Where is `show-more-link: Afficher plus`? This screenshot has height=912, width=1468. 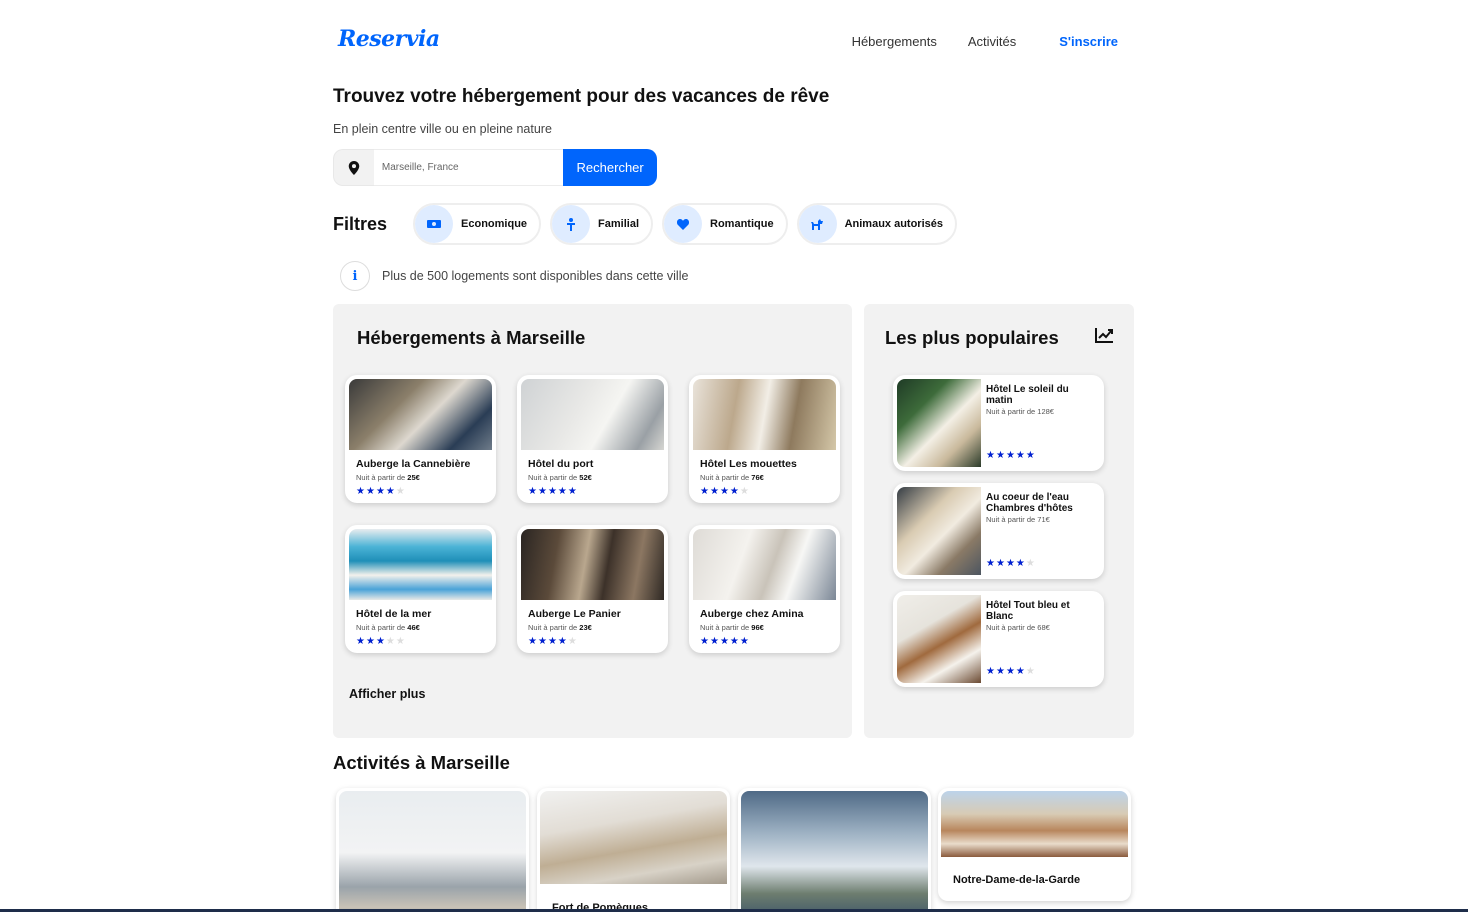
show-more-link: Afficher plus is located at coordinates (387, 694).